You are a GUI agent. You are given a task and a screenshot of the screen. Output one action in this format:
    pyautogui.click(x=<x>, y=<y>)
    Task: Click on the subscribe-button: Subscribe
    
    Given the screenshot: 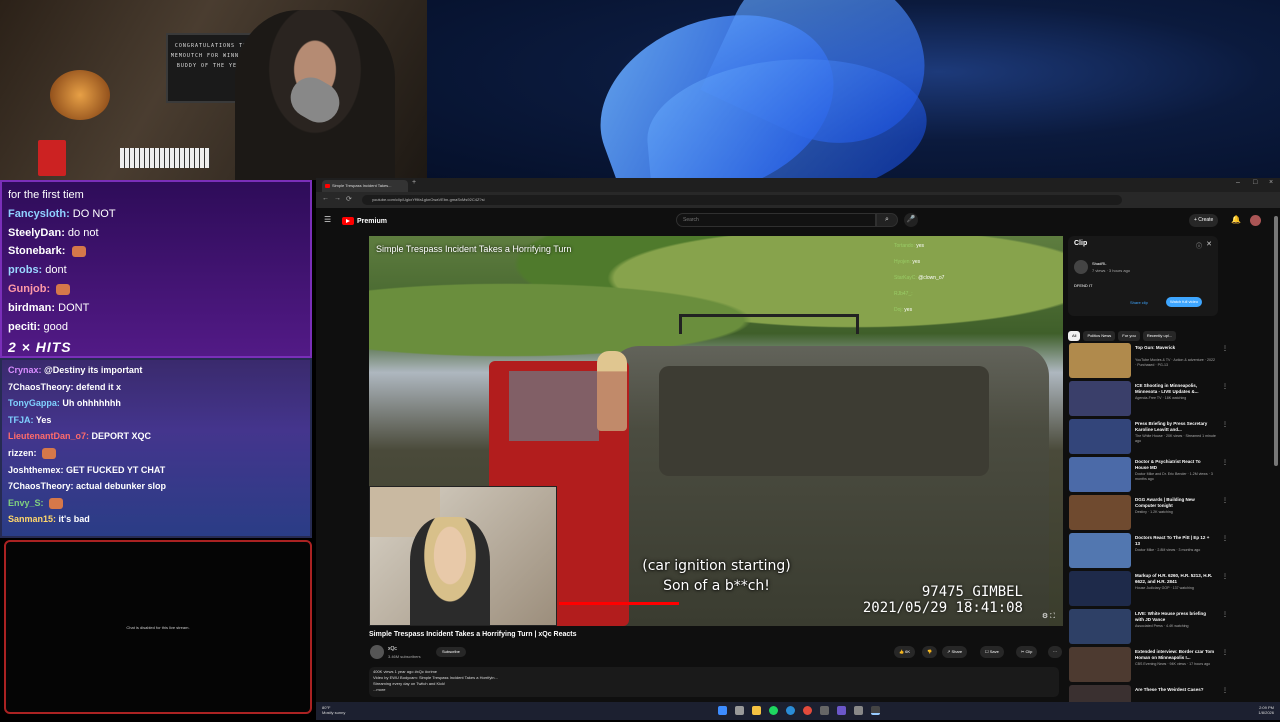 What is the action you would take?
    pyautogui.click(x=451, y=652)
    